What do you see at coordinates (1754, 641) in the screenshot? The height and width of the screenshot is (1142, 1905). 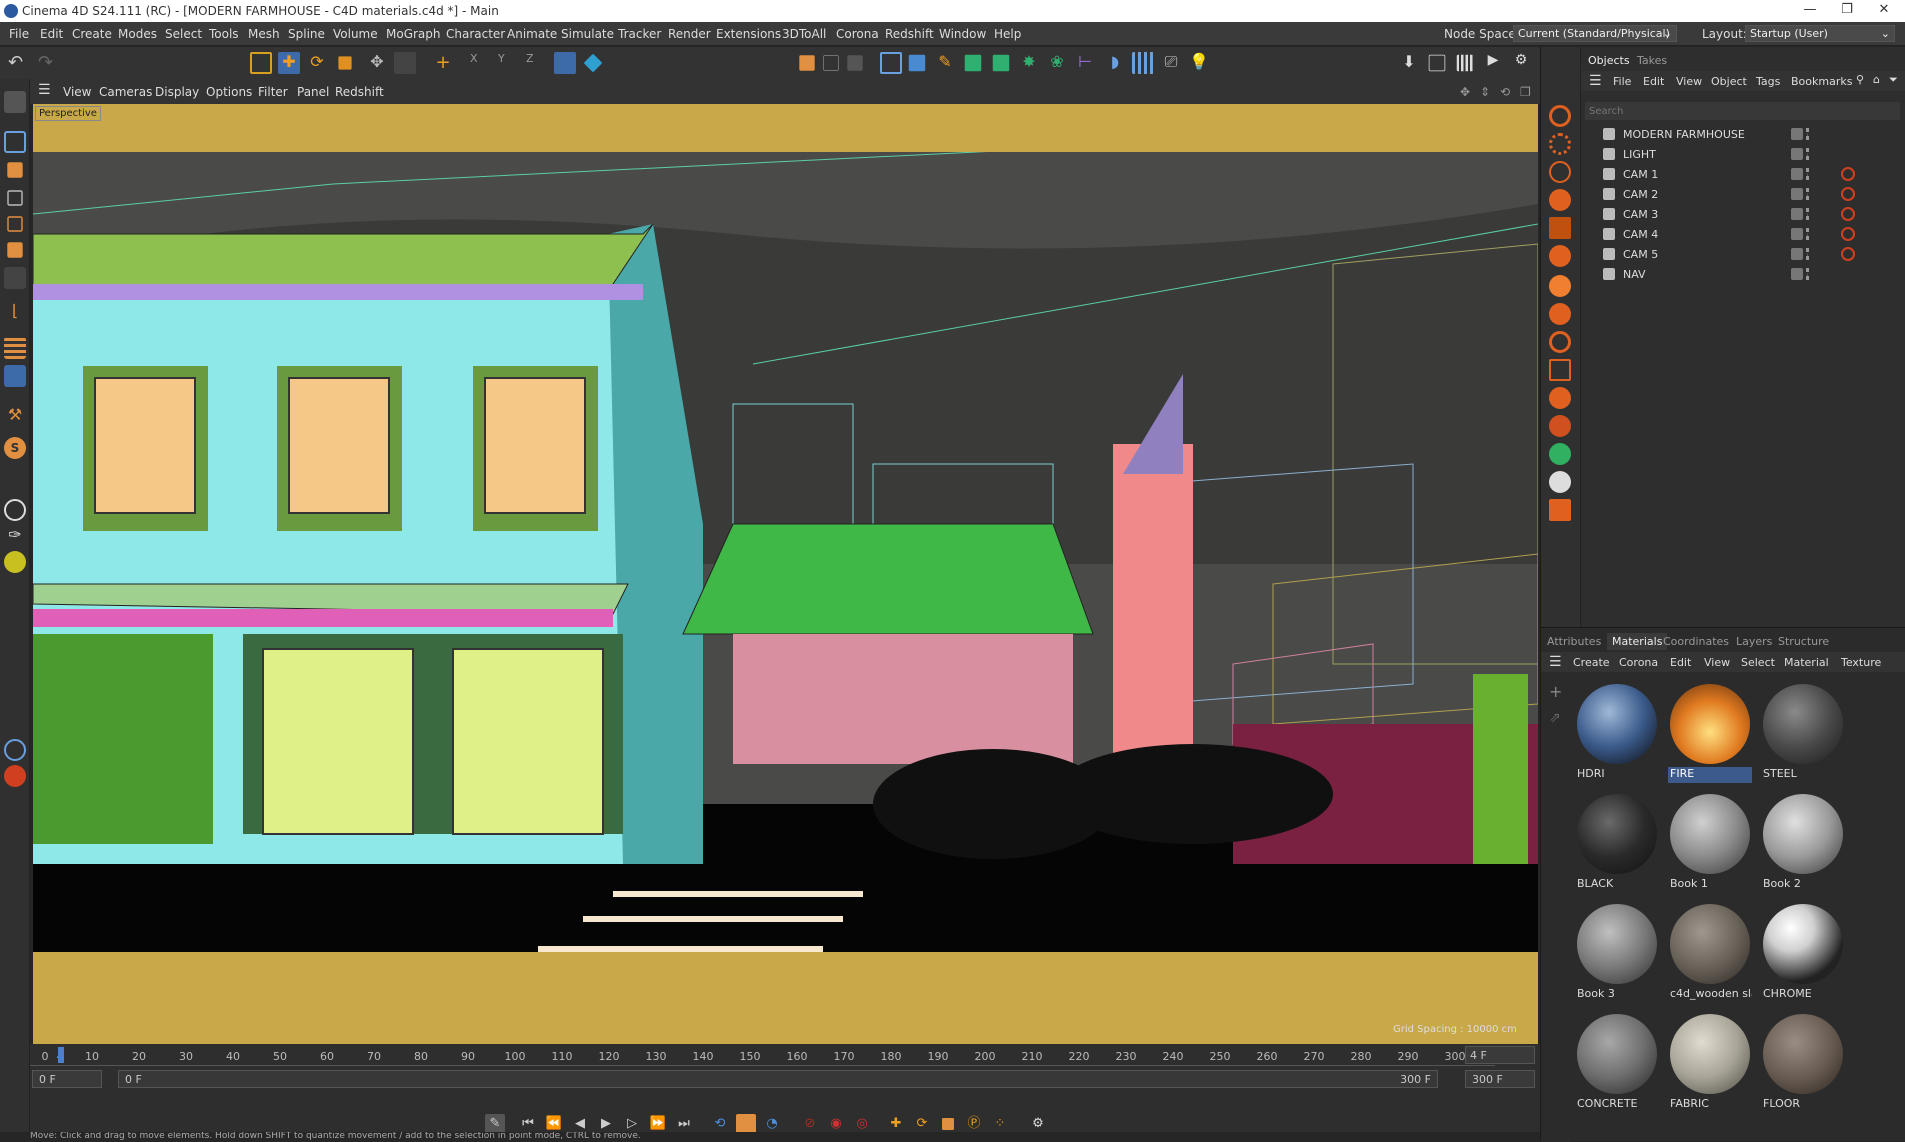 I see `tab-layers: Layers` at bounding box center [1754, 641].